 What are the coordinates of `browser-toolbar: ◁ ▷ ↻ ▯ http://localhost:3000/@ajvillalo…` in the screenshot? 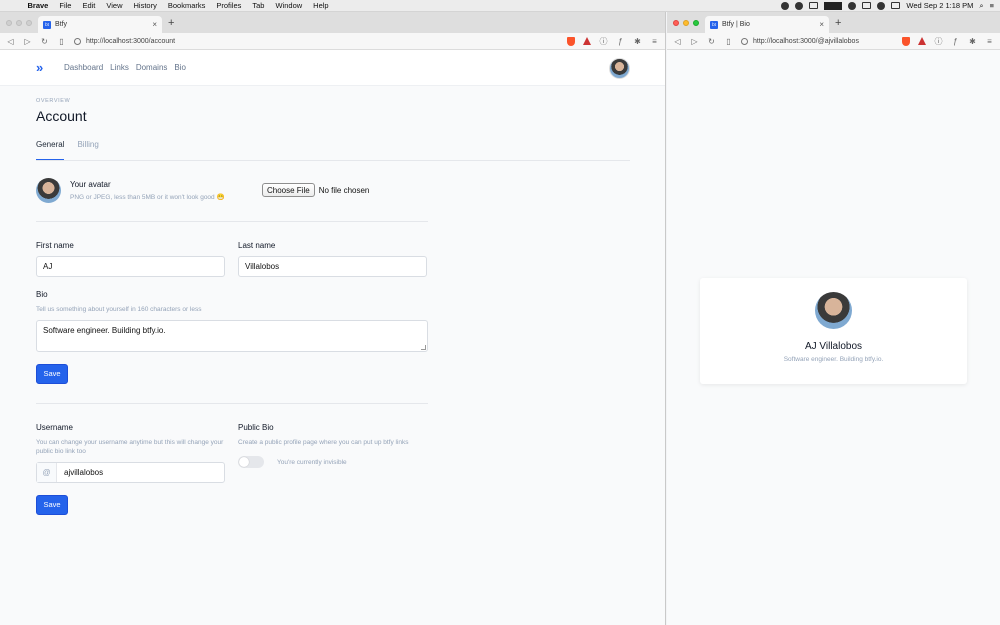 It's located at (833, 41).